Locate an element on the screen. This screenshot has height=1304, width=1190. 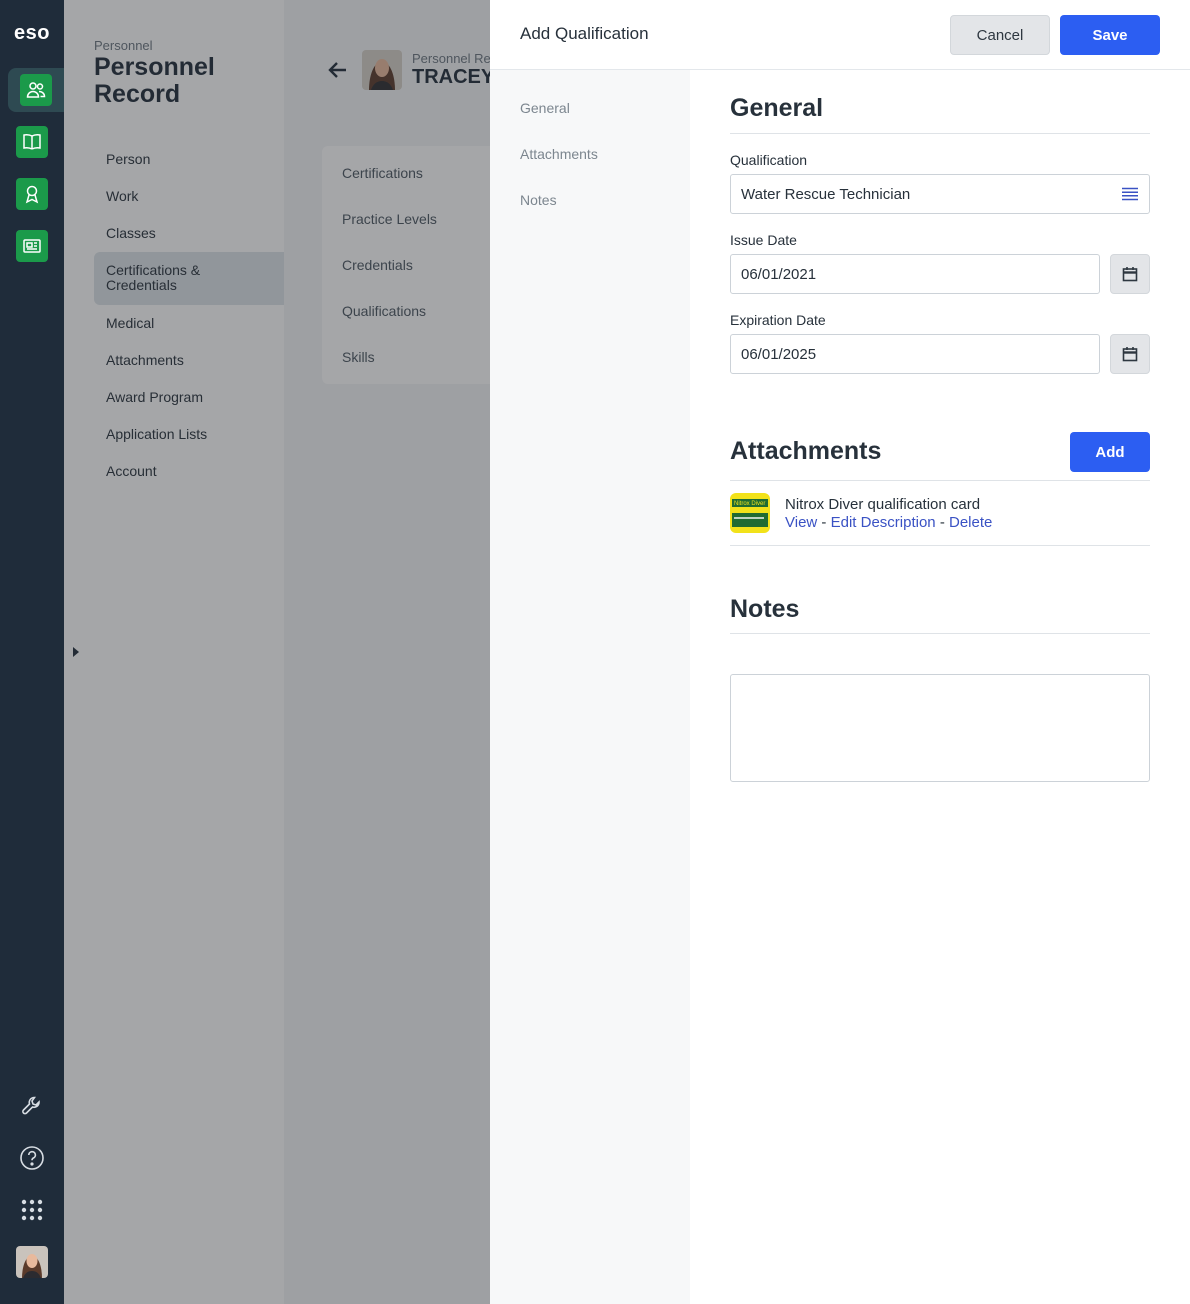
attachment-actions: View - Edit Description - Delete is located at coordinates (888, 522).